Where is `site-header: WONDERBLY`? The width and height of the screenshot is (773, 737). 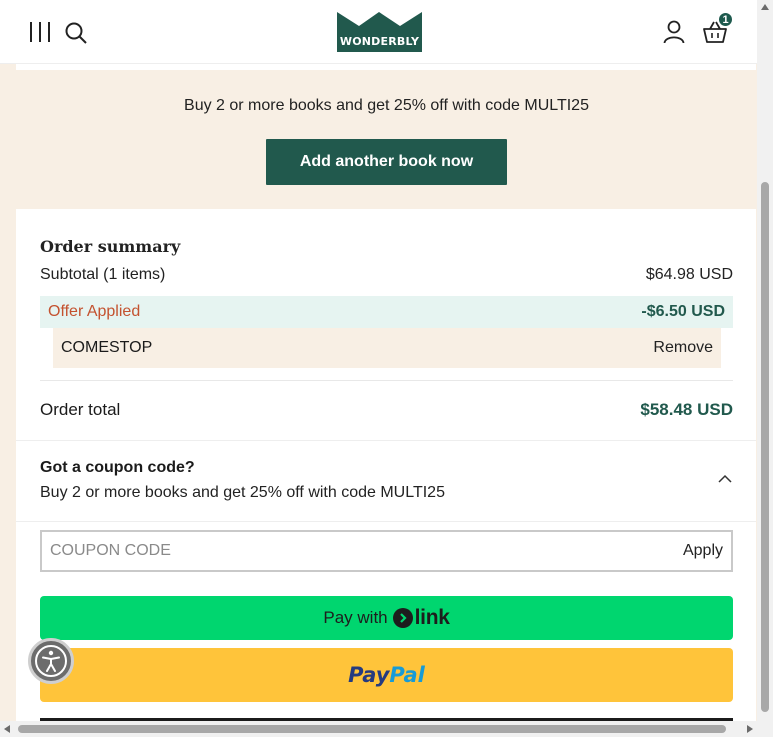 site-header: WONDERBLY is located at coordinates (378, 32).